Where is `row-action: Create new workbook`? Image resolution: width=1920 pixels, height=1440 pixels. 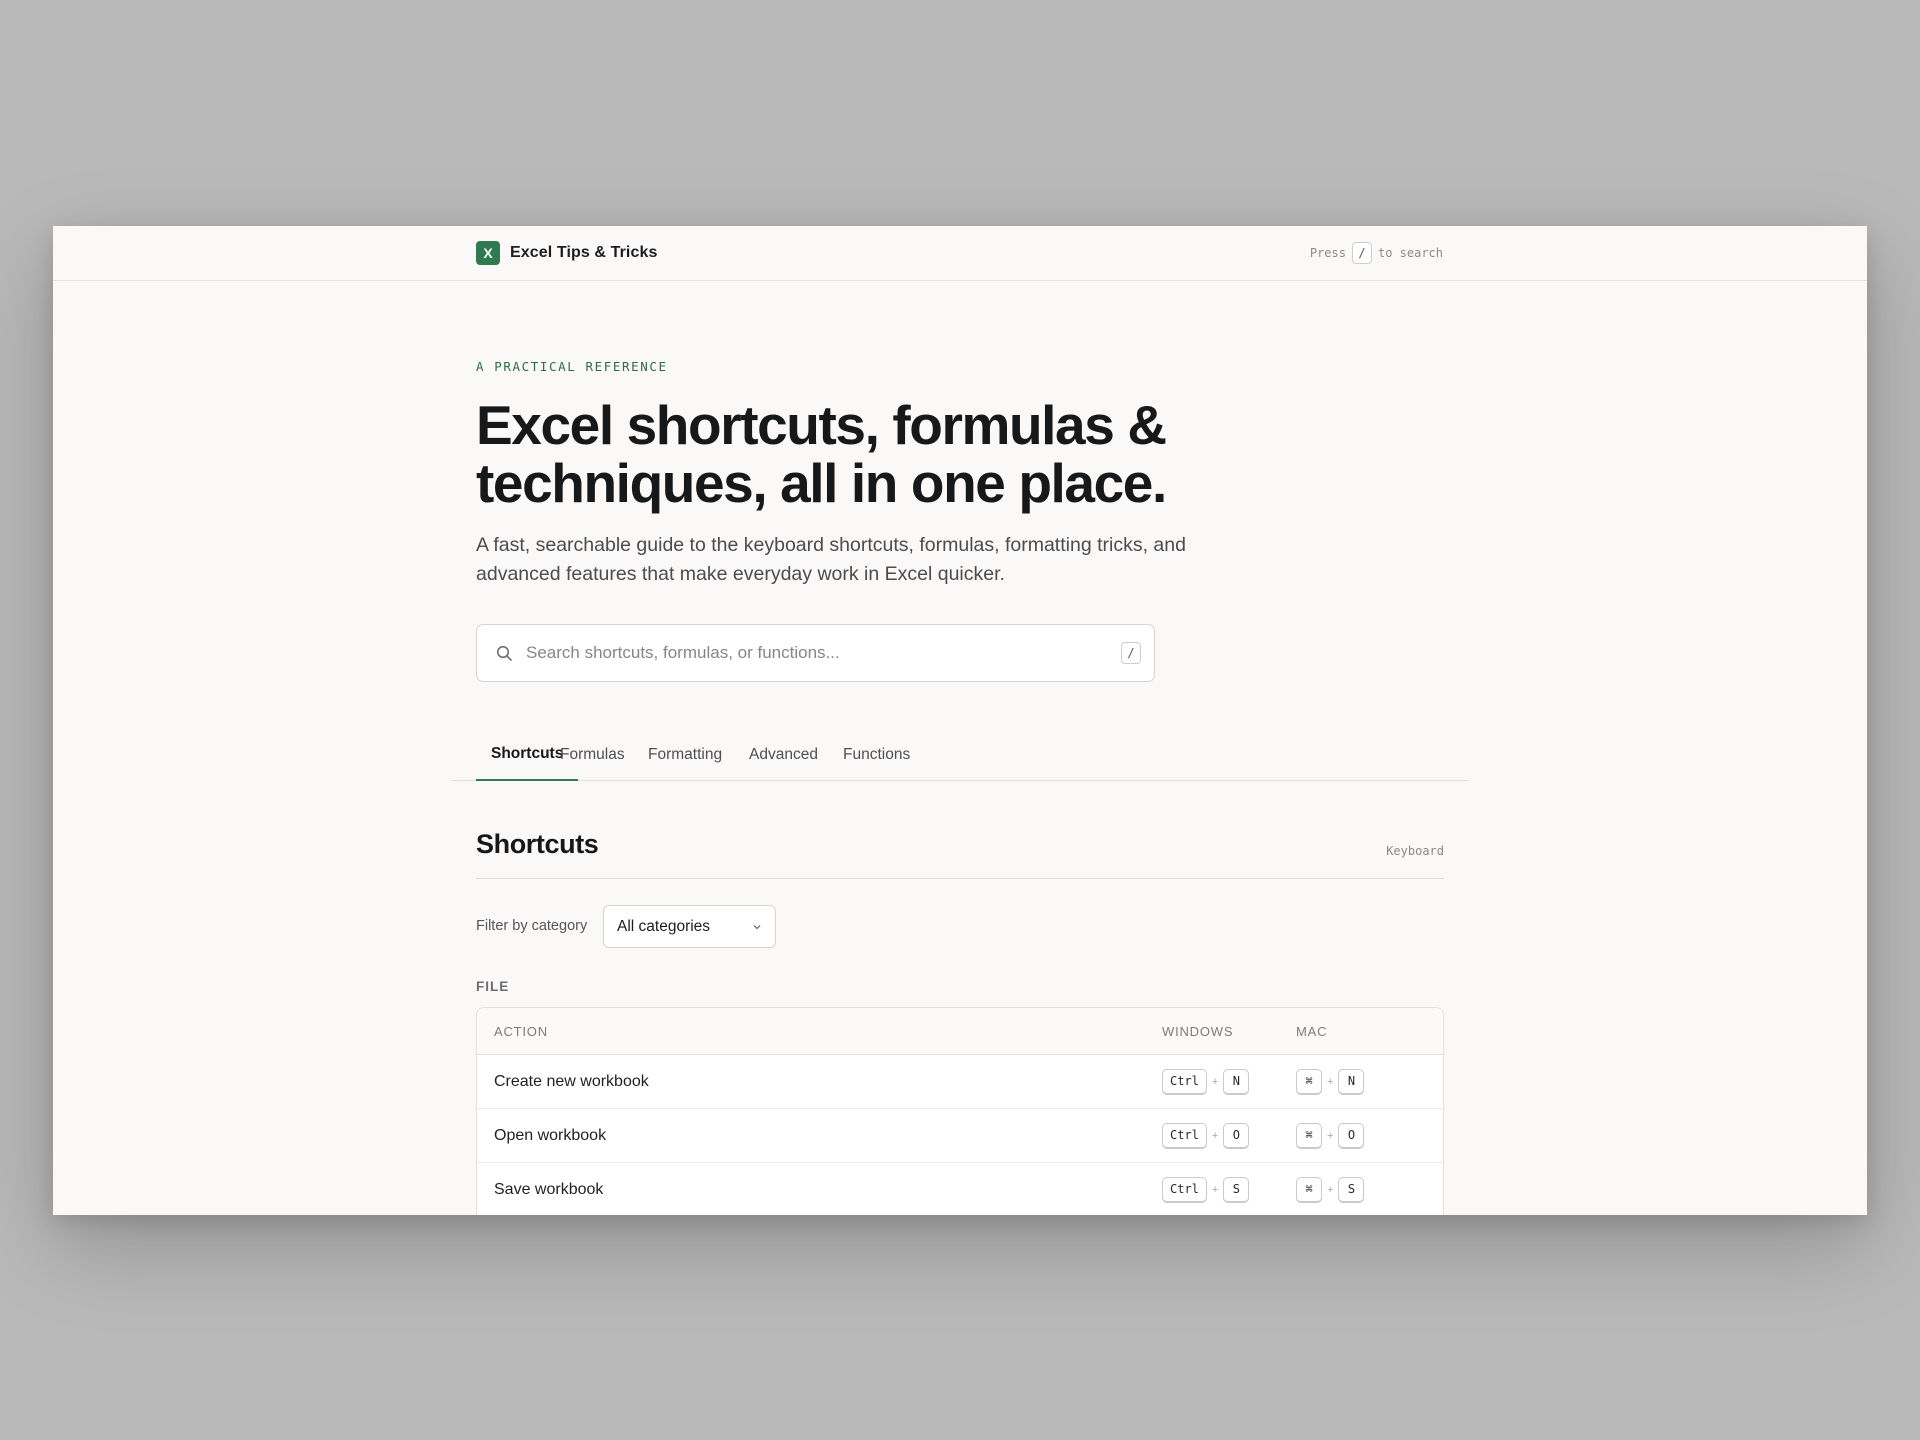 row-action: Create new workbook is located at coordinates (571, 1081).